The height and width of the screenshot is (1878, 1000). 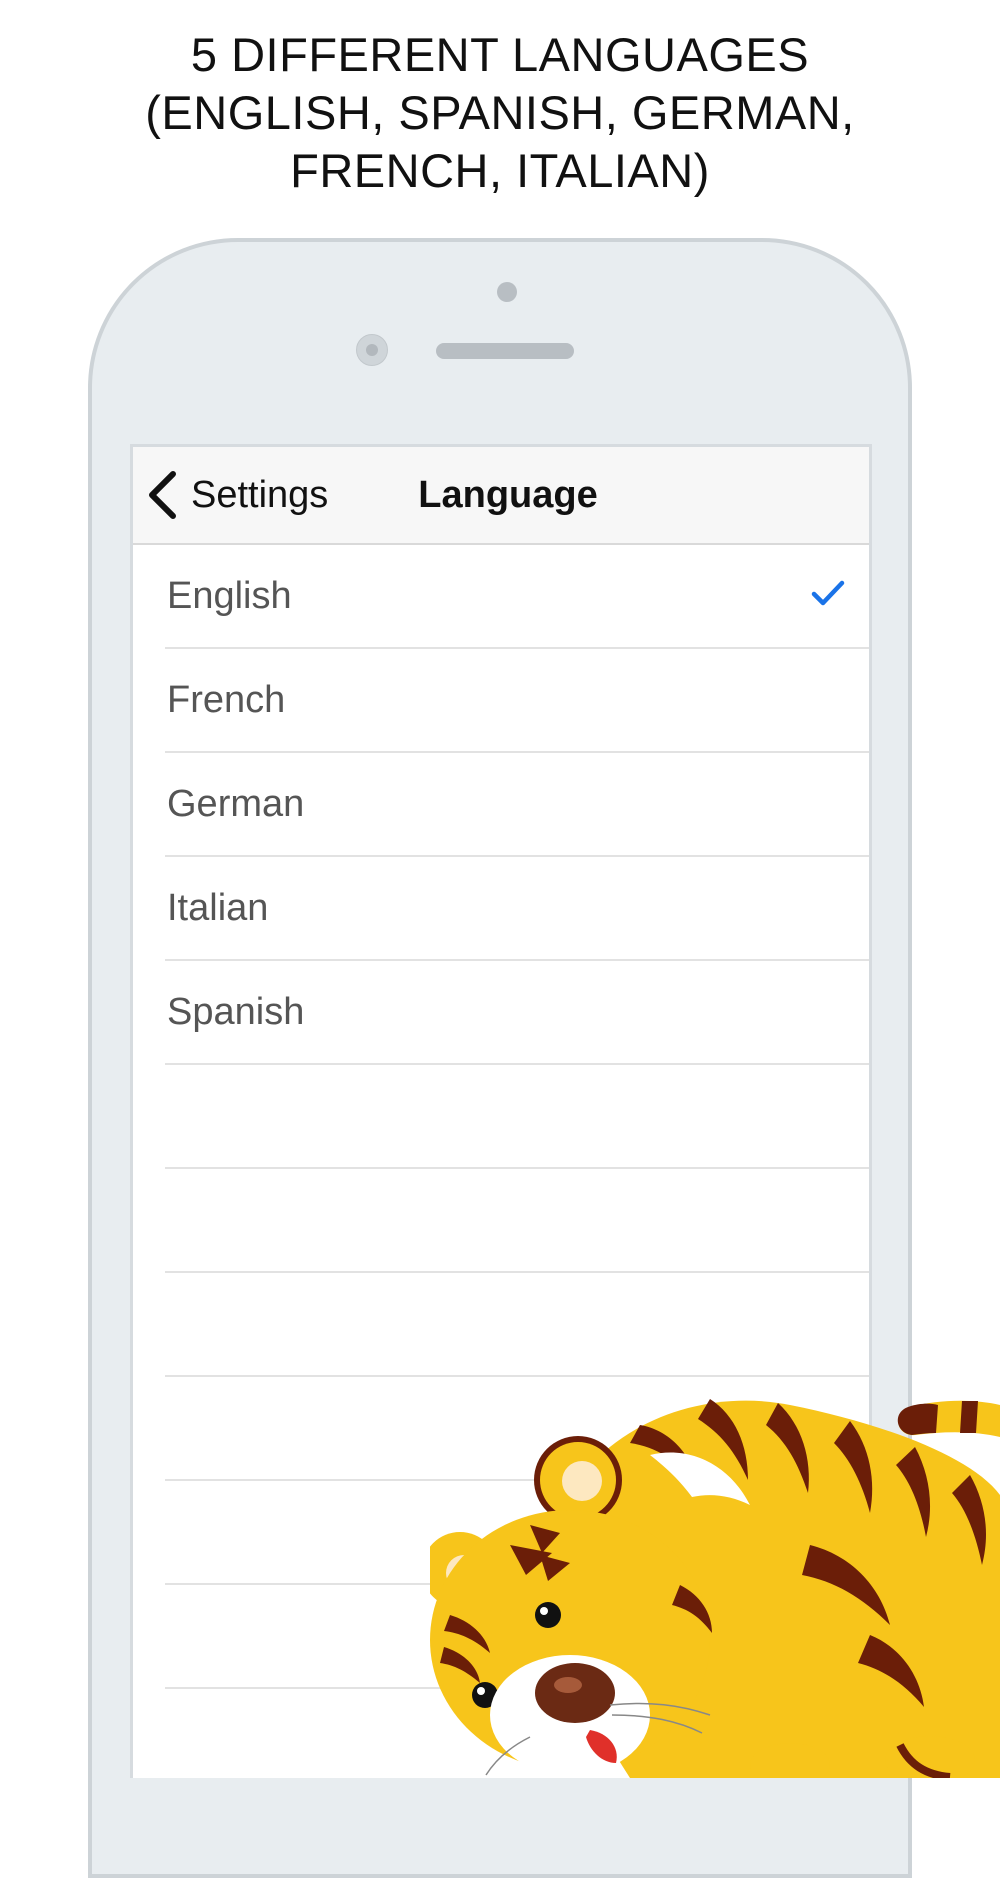 What do you see at coordinates (505, 351) in the screenshot?
I see `earpiece-speaker` at bounding box center [505, 351].